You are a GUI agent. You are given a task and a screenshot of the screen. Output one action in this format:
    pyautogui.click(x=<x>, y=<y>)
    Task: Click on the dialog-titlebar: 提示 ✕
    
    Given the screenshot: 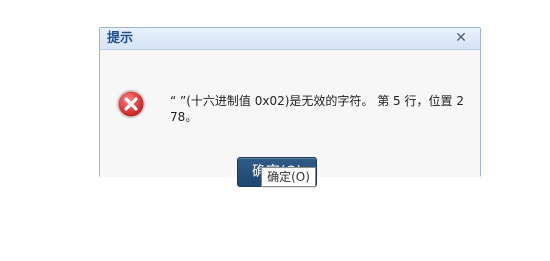 What is the action you would take?
    pyautogui.click(x=290, y=39)
    